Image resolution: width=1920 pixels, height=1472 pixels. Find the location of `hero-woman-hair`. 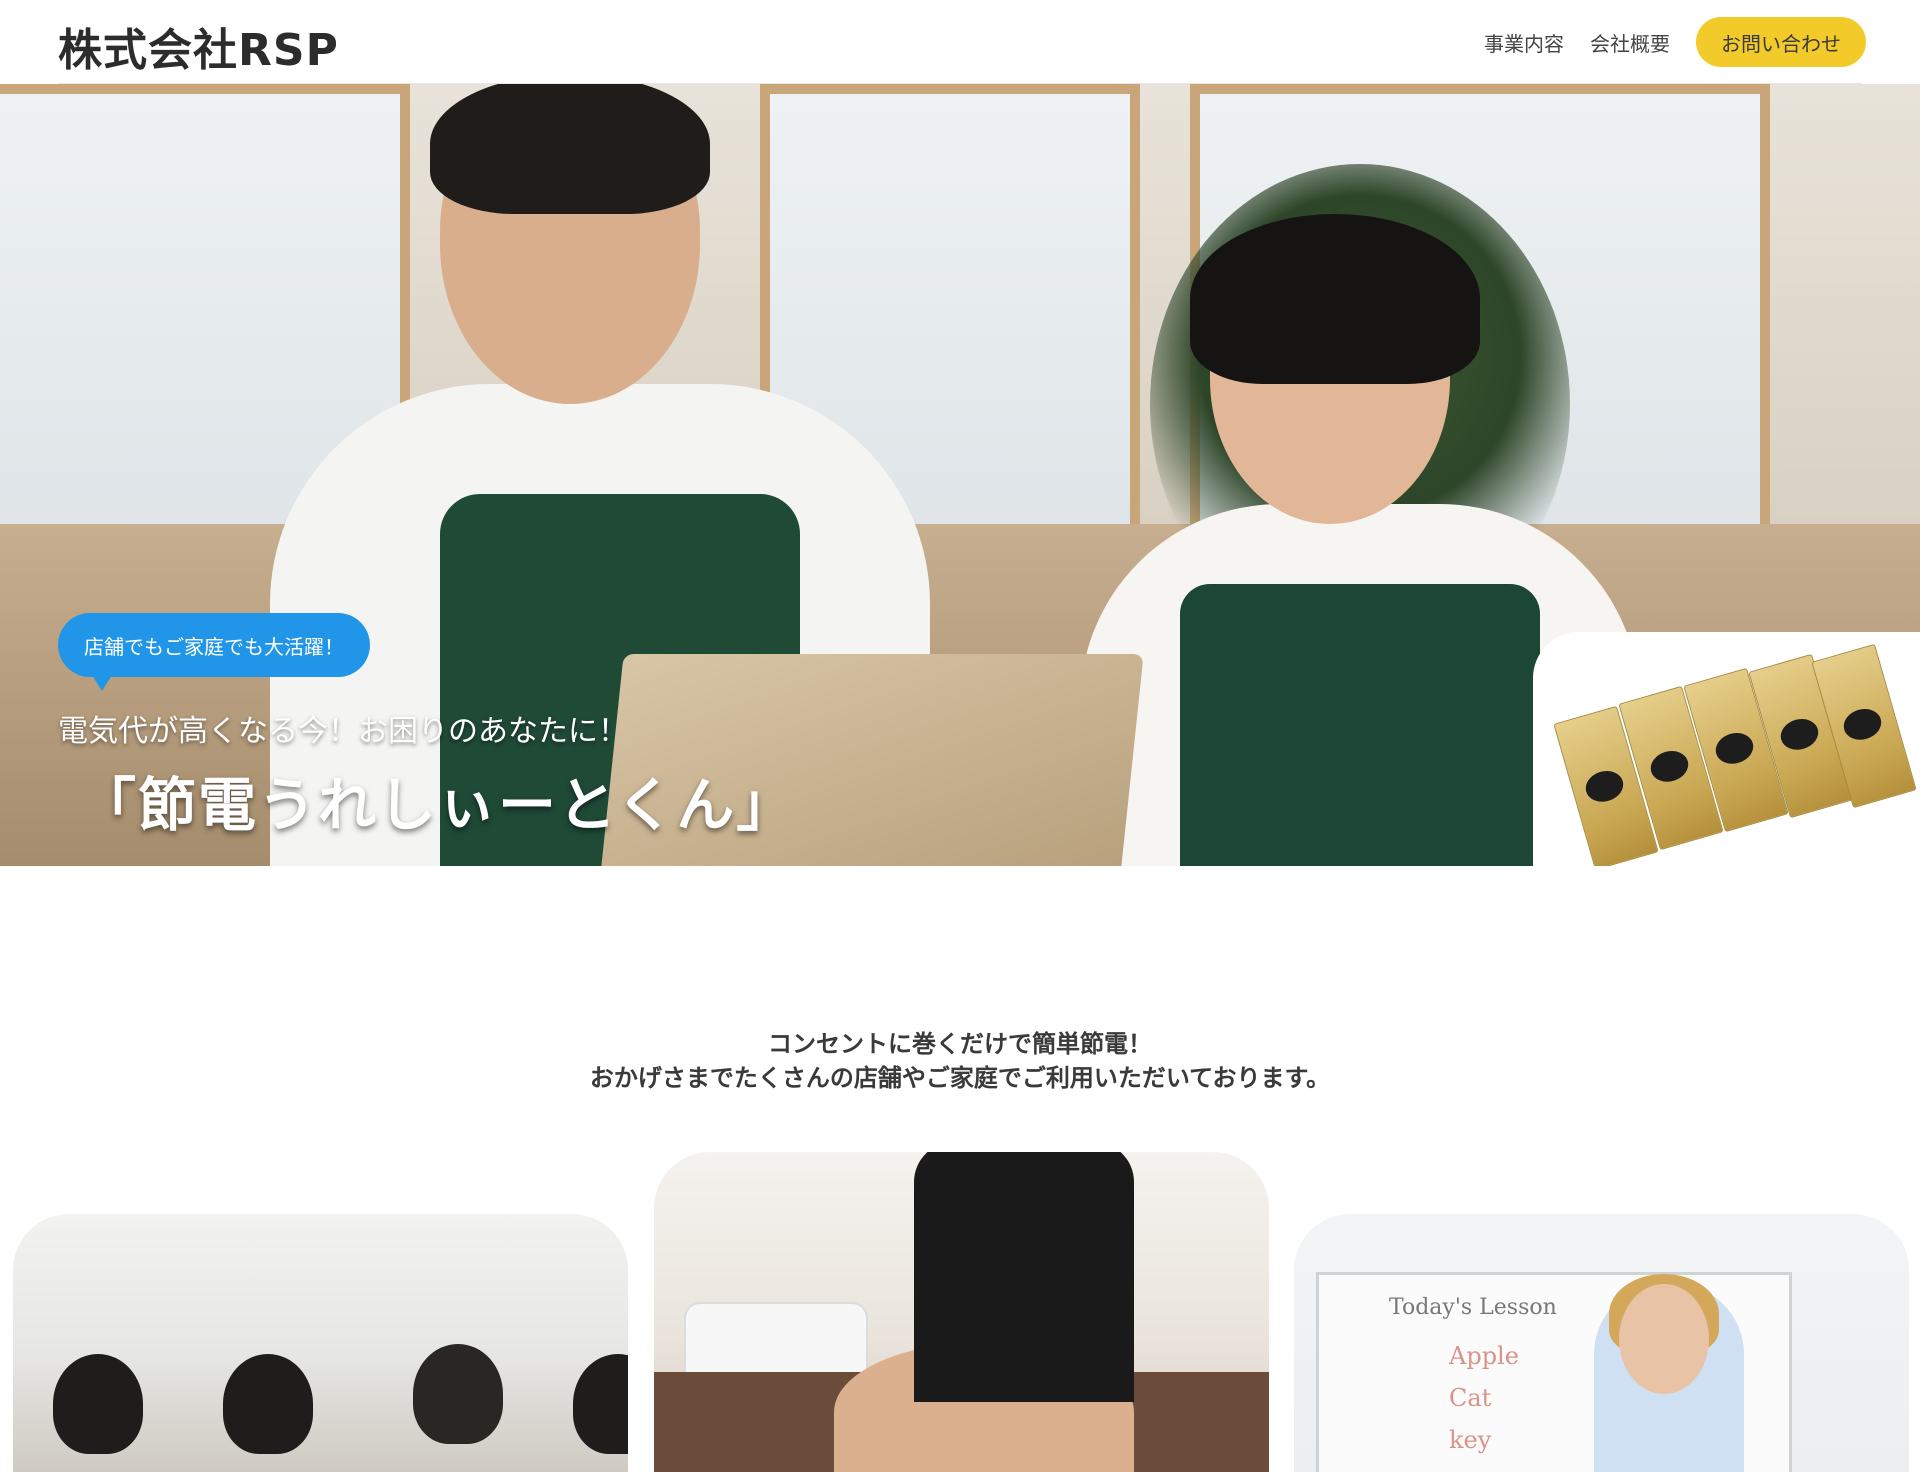

hero-woman-hair is located at coordinates (1335, 299).